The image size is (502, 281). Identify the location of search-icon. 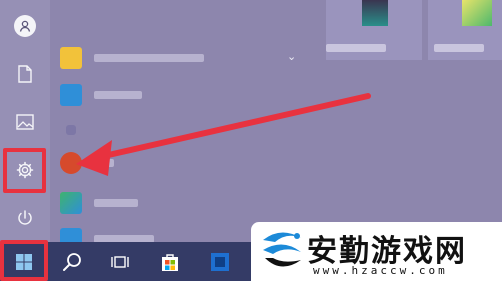
(72, 261).